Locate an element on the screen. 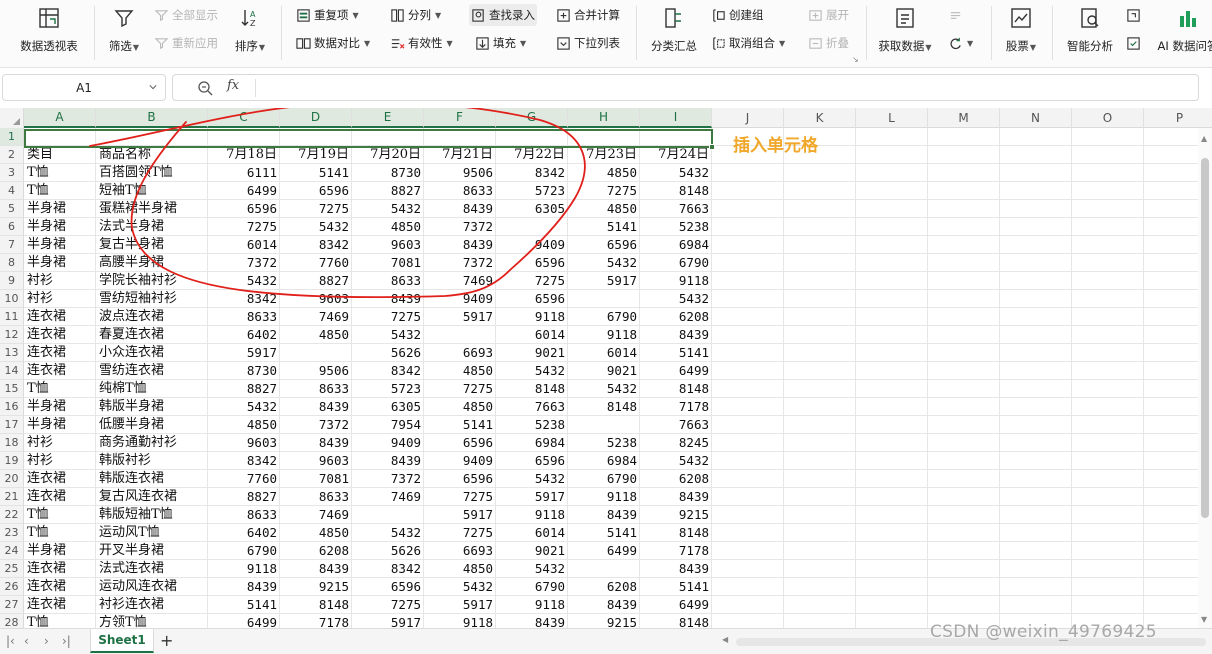 Image resolution: width=1212 pixels, height=654 pixels. data-cell: 百搭圆领T恤 is located at coordinates (152, 173).